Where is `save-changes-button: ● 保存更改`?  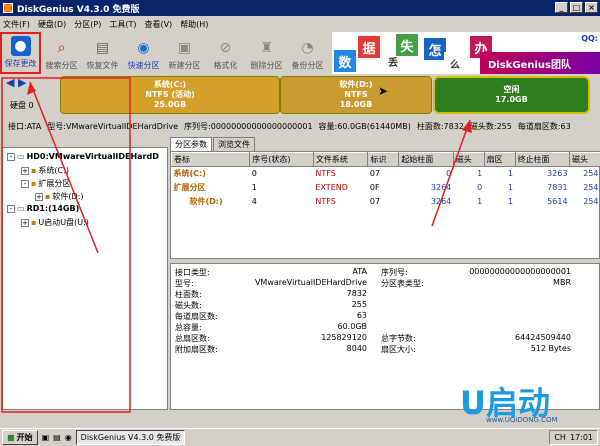 save-changes-button: ● 保存更改 is located at coordinates (20, 53).